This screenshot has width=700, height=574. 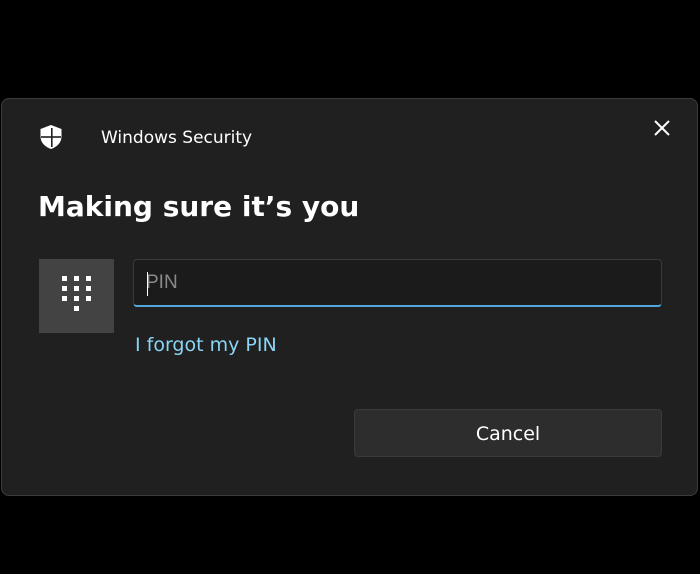 What do you see at coordinates (177, 138) in the screenshot?
I see `window-title: Windows Security` at bounding box center [177, 138].